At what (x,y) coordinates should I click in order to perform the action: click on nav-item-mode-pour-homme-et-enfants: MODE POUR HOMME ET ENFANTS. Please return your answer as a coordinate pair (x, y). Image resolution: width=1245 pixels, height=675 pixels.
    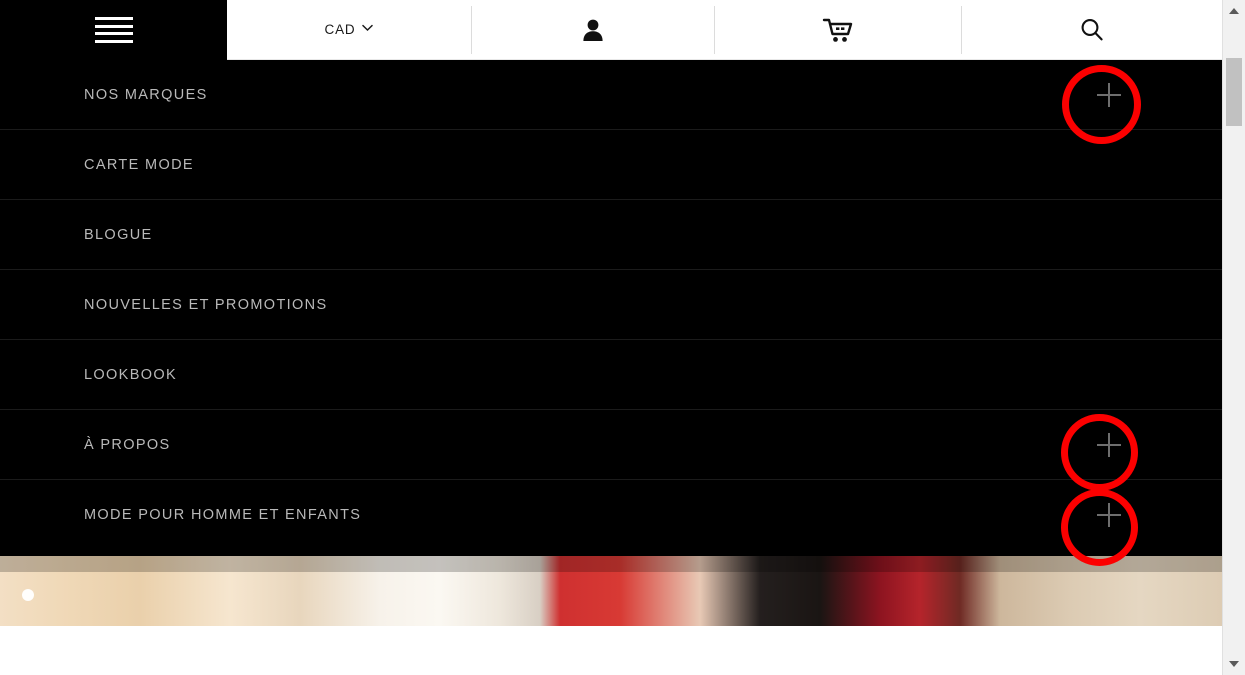
    Looking at the image, I should click on (611, 515).